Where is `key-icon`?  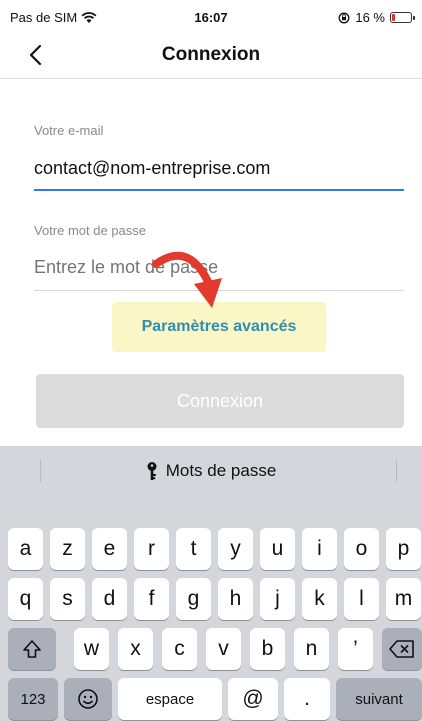 key-icon is located at coordinates (152, 471).